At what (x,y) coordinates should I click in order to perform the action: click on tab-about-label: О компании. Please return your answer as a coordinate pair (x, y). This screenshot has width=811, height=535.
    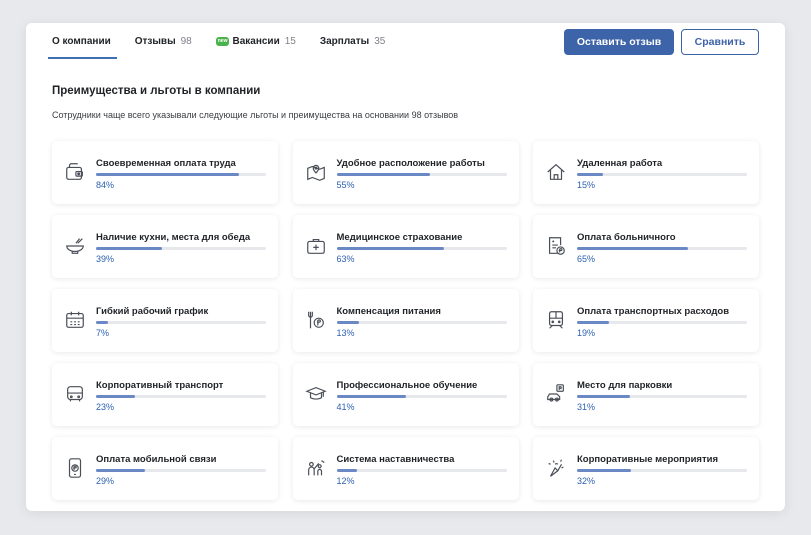
    Looking at the image, I should click on (81, 41).